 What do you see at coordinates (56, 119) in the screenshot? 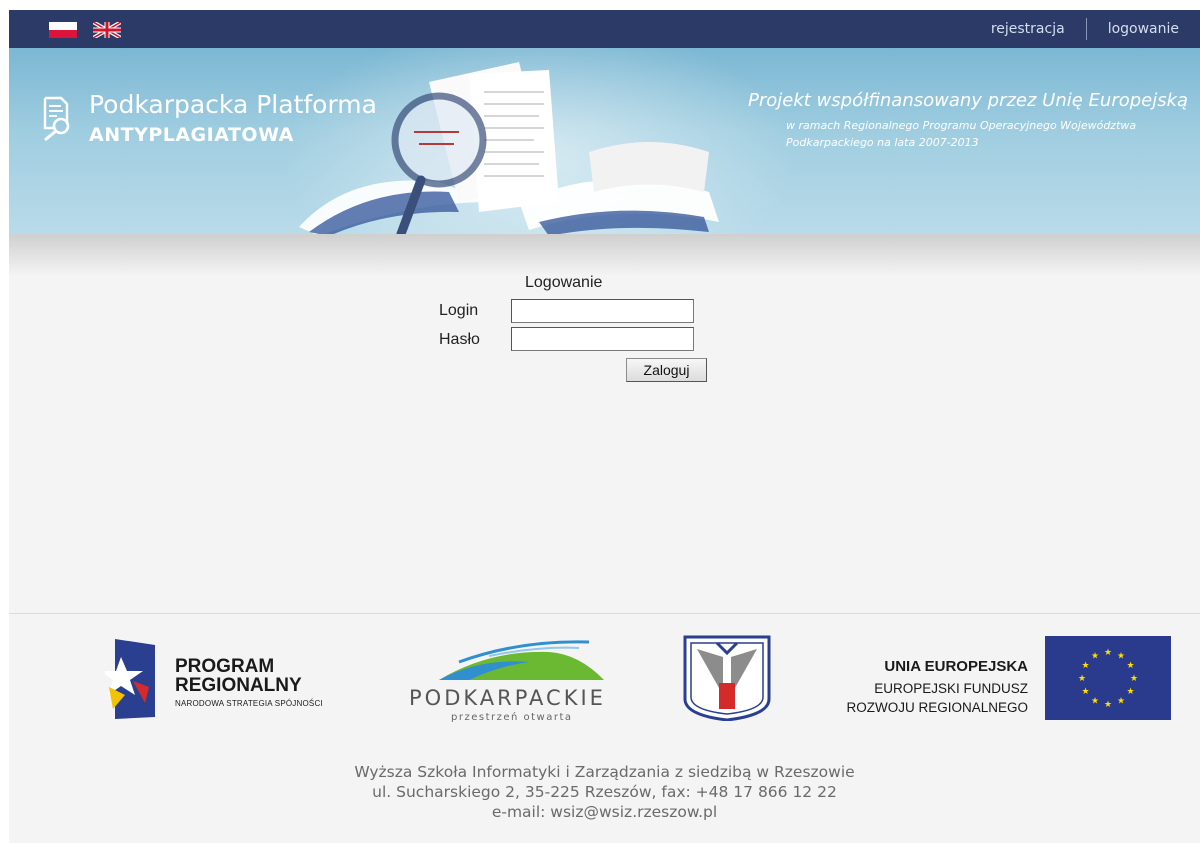
I see `document-search-icon` at bounding box center [56, 119].